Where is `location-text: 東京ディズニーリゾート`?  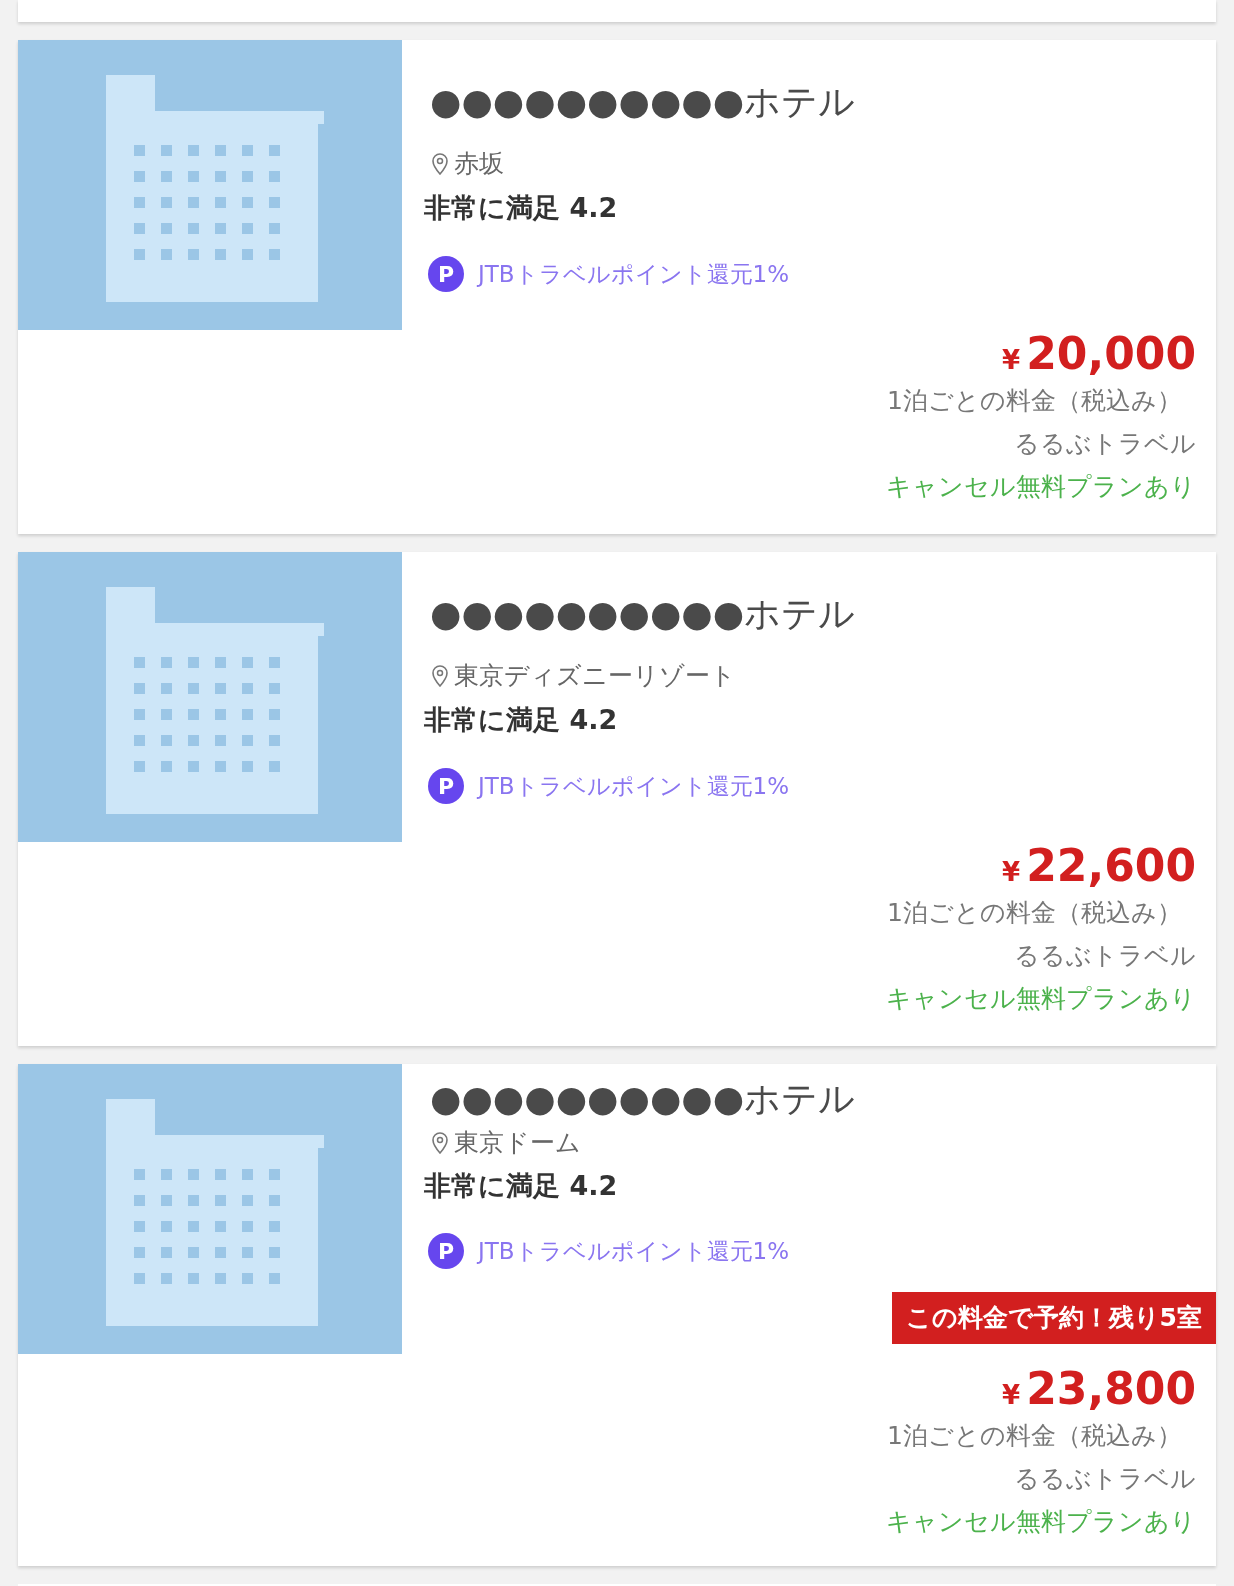
location-text: 東京ディズニーリゾート is located at coordinates (595, 676).